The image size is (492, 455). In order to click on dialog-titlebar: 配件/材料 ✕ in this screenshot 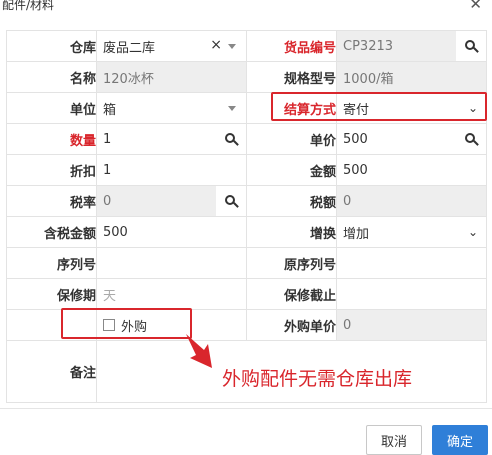, I will do `click(246, 8)`.